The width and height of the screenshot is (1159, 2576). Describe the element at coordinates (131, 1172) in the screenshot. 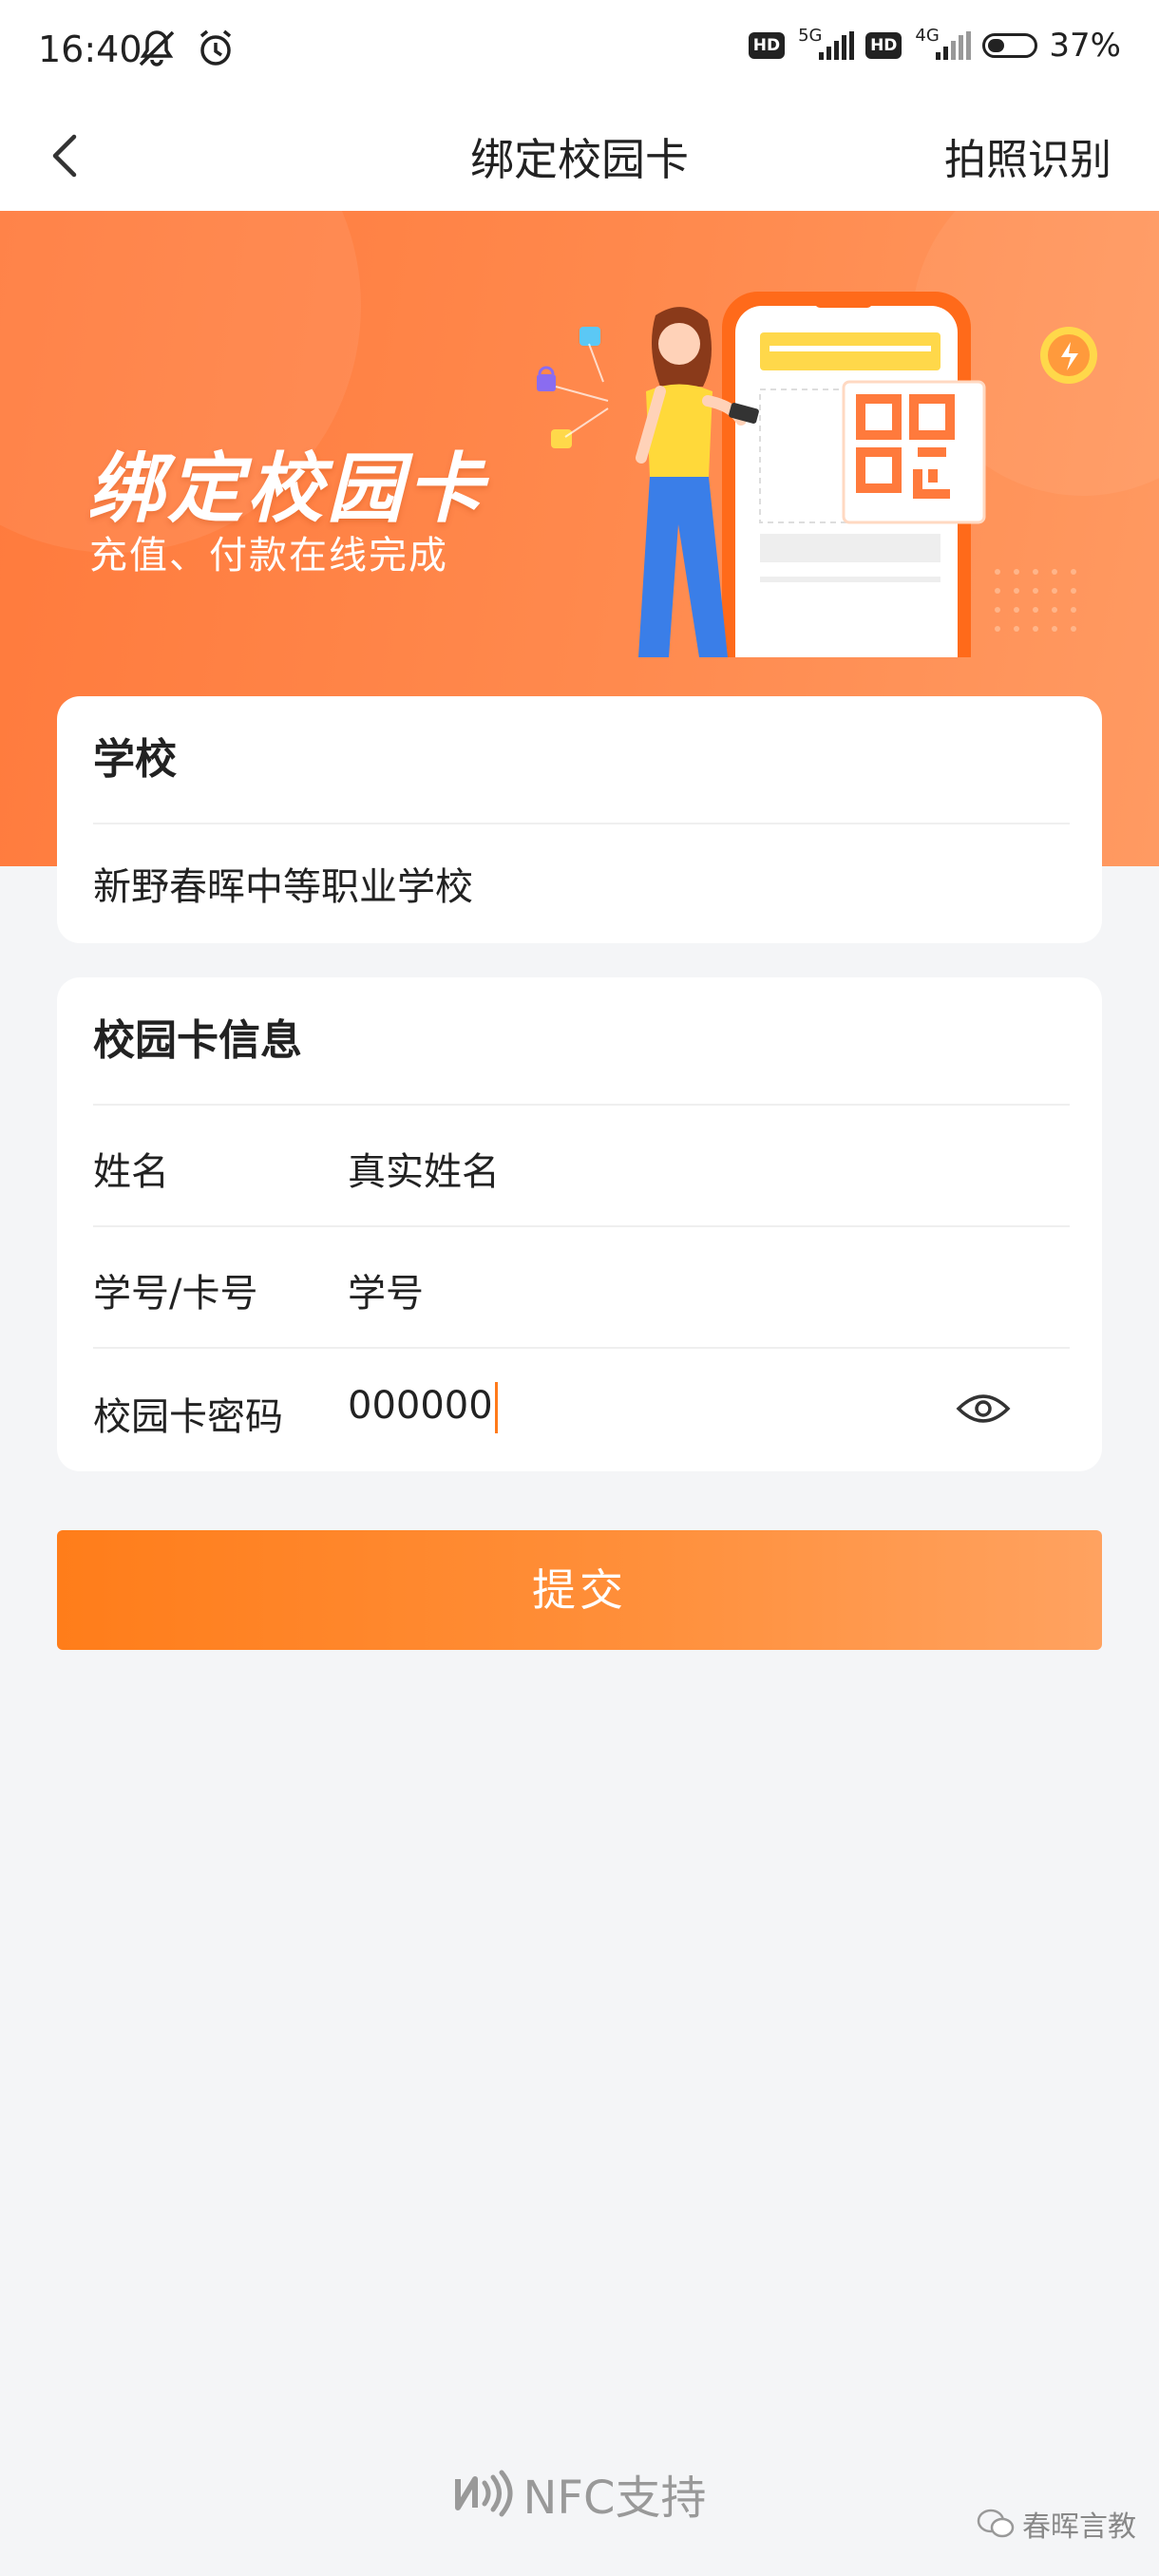

I see `name-label: 姓名` at that location.